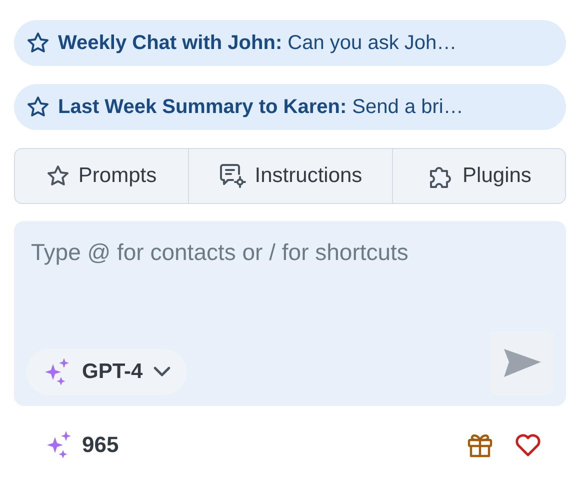 Image resolution: width=580 pixels, height=482 pixels. What do you see at coordinates (100, 445) in the screenshot?
I see `credit-count: 965` at bounding box center [100, 445].